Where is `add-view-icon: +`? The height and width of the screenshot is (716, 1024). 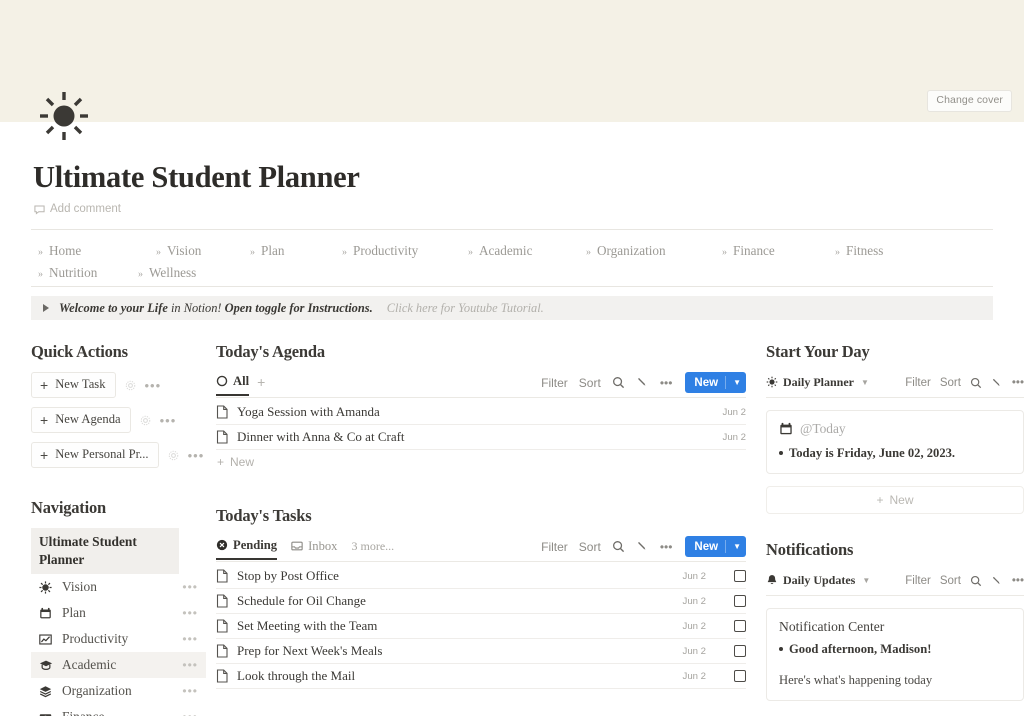
add-view-icon: + is located at coordinates (261, 384).